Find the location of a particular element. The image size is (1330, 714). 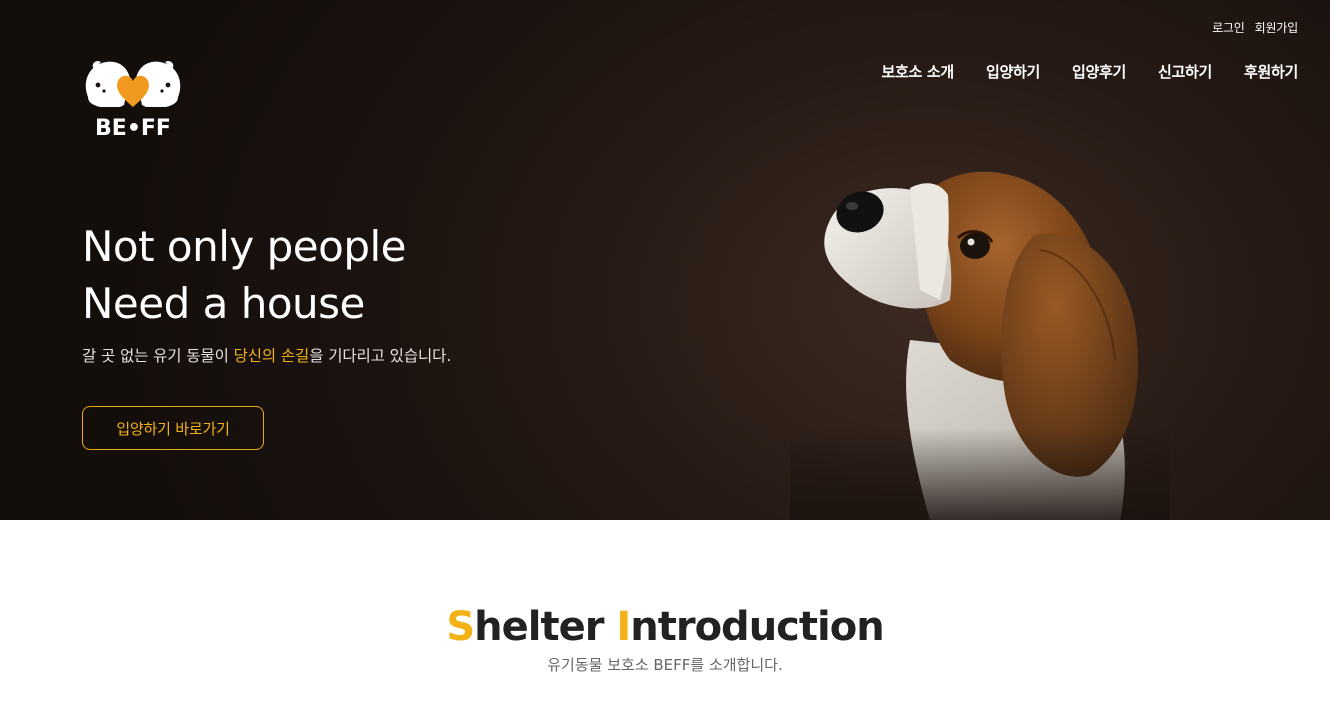

nav-donate: 후원하기 is located at coordinates (1271, 71).